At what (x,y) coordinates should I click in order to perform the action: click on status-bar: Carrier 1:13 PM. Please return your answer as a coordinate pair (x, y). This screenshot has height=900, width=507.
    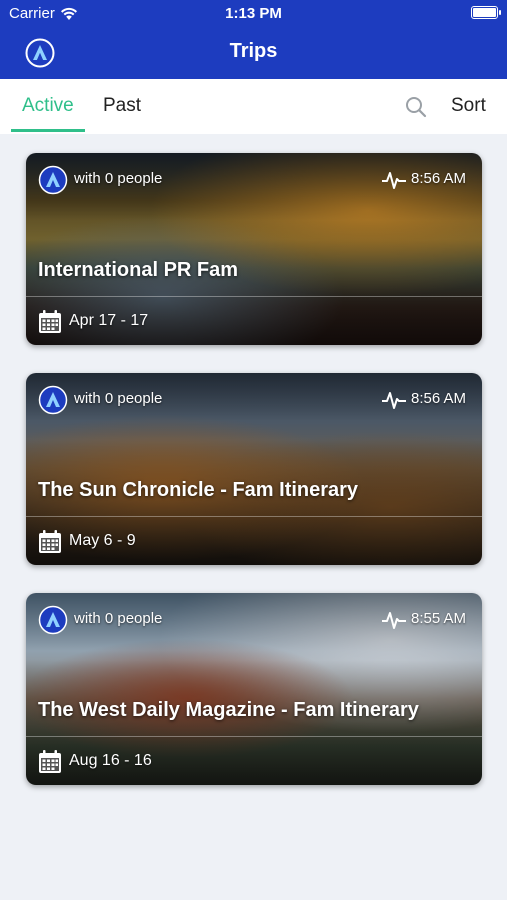
    Looking at the image, I should click on (253, 14).